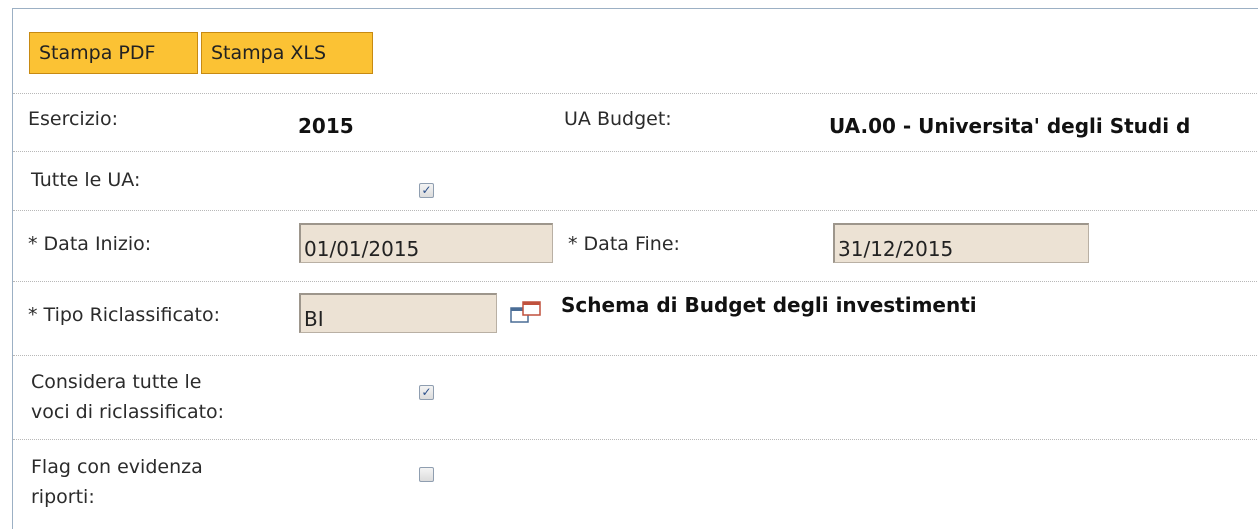 The width and height of the screenshot is (1258, 529). Describe the element at coordinates (113, 53) in the screenshot. I see `print-pdf-button: Stampa PDF` at that location.